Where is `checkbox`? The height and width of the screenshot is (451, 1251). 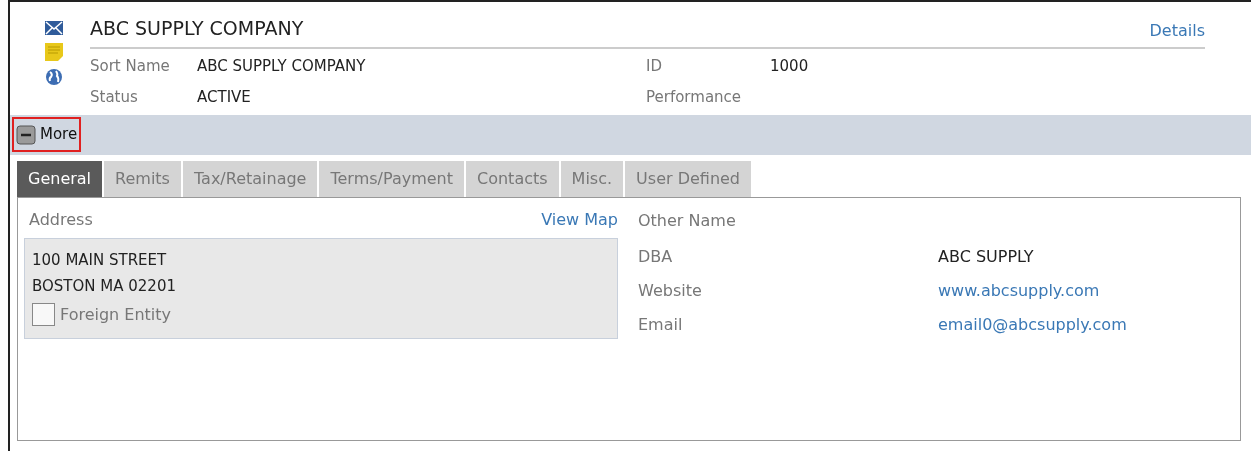
checkbox is located at coordinates (43, 314).